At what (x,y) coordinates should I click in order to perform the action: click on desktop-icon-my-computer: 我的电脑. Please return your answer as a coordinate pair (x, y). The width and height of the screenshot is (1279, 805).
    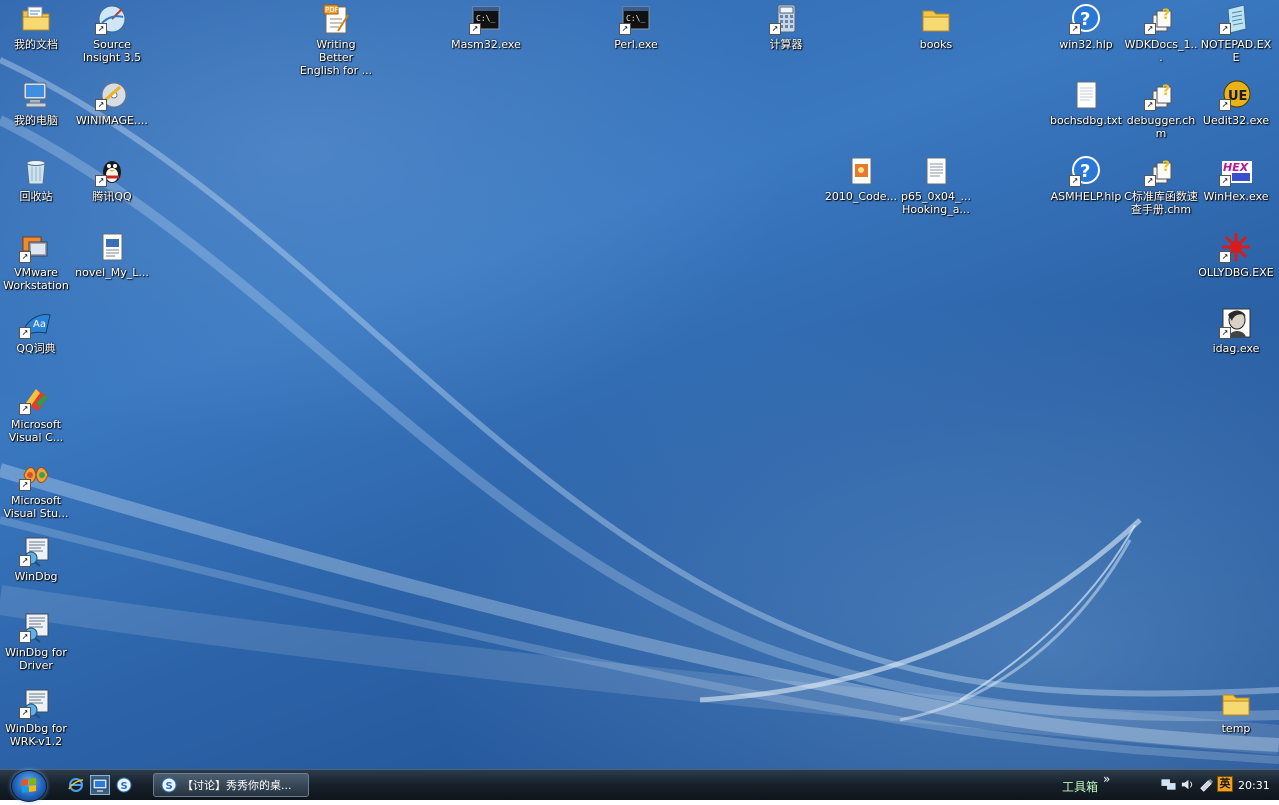
    Looking at the image, I should click on (37, 103).